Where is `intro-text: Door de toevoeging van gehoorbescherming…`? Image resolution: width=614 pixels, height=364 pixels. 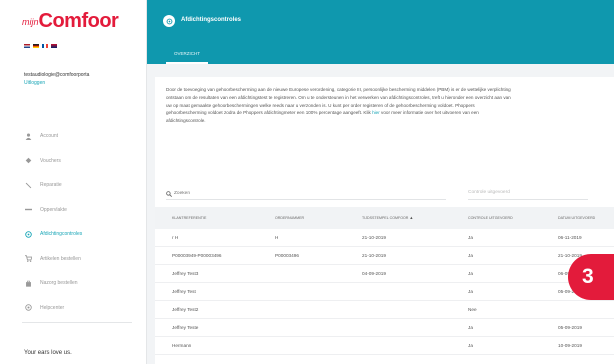 intro-text: Door de toevoeging van gehoorbescherming… is located at coordinates (338, 105).